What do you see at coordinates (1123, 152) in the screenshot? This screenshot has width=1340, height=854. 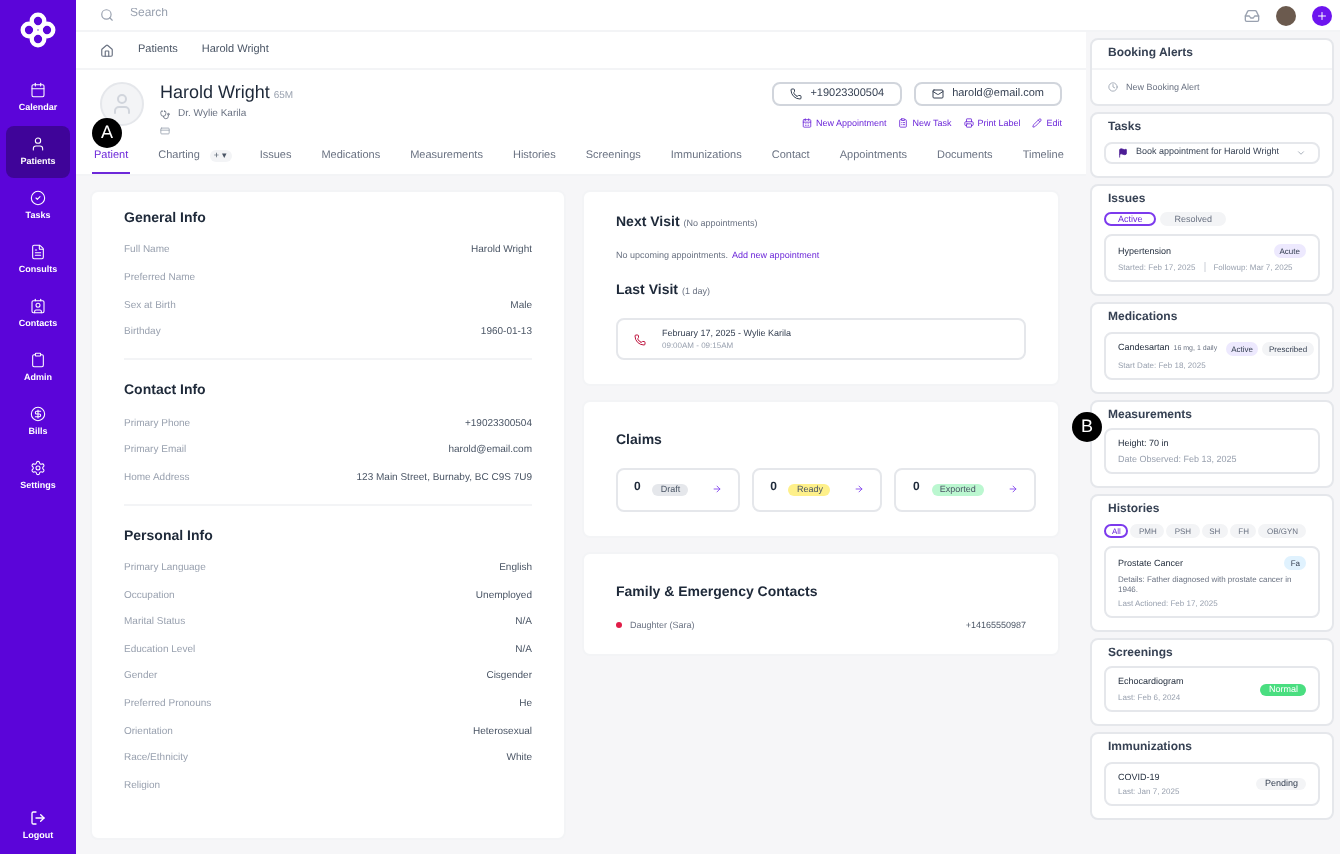 I see `flag-icon` at bounding box center [1123, 152].